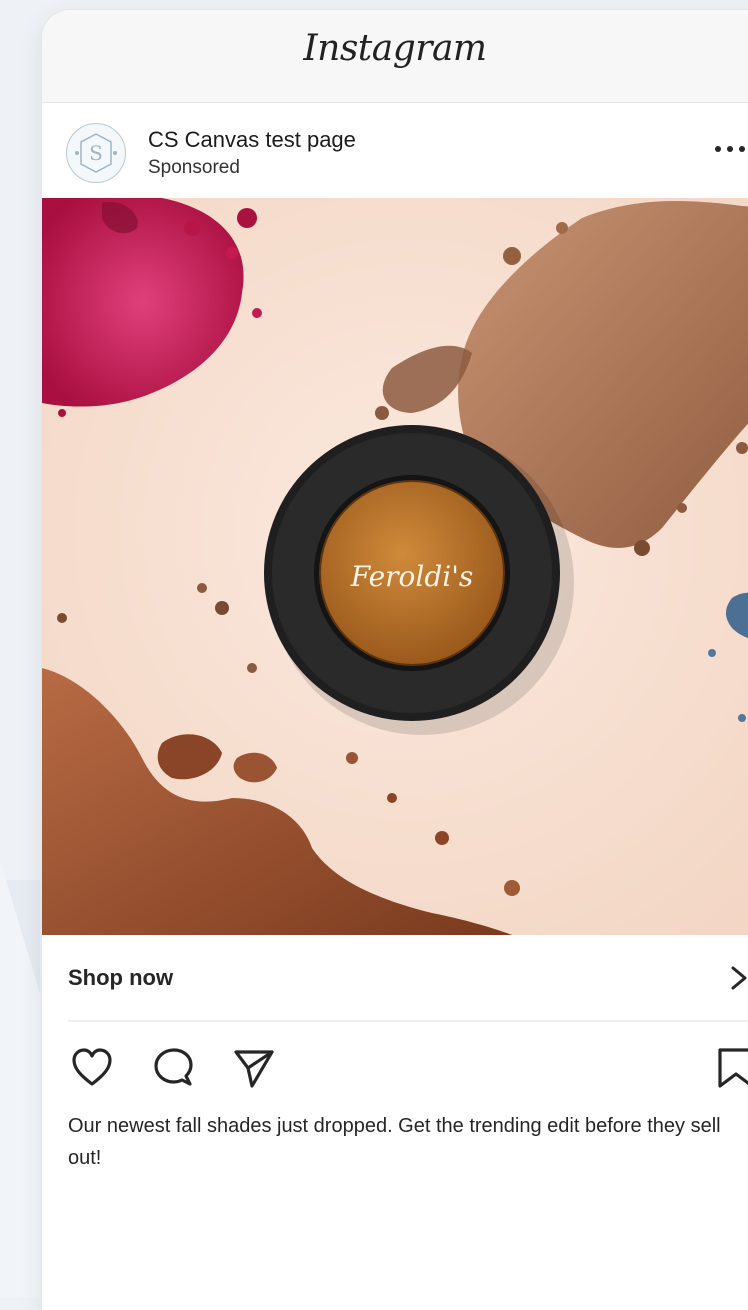  What do you see at coordinates (412, 576) in the screenshot?
I see `product-brand-text: Feroldi's` at bounding box center [412, 576].